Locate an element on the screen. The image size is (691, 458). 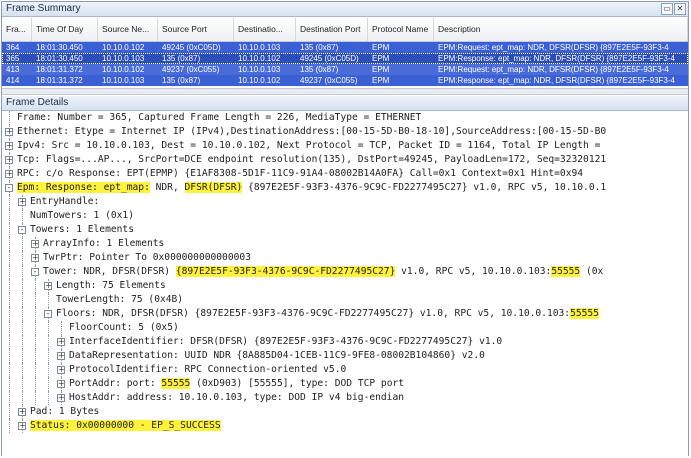
tree-node: + TwrPtr: Pointer To 0x000000000000003 is located at coordinates (345, 258).